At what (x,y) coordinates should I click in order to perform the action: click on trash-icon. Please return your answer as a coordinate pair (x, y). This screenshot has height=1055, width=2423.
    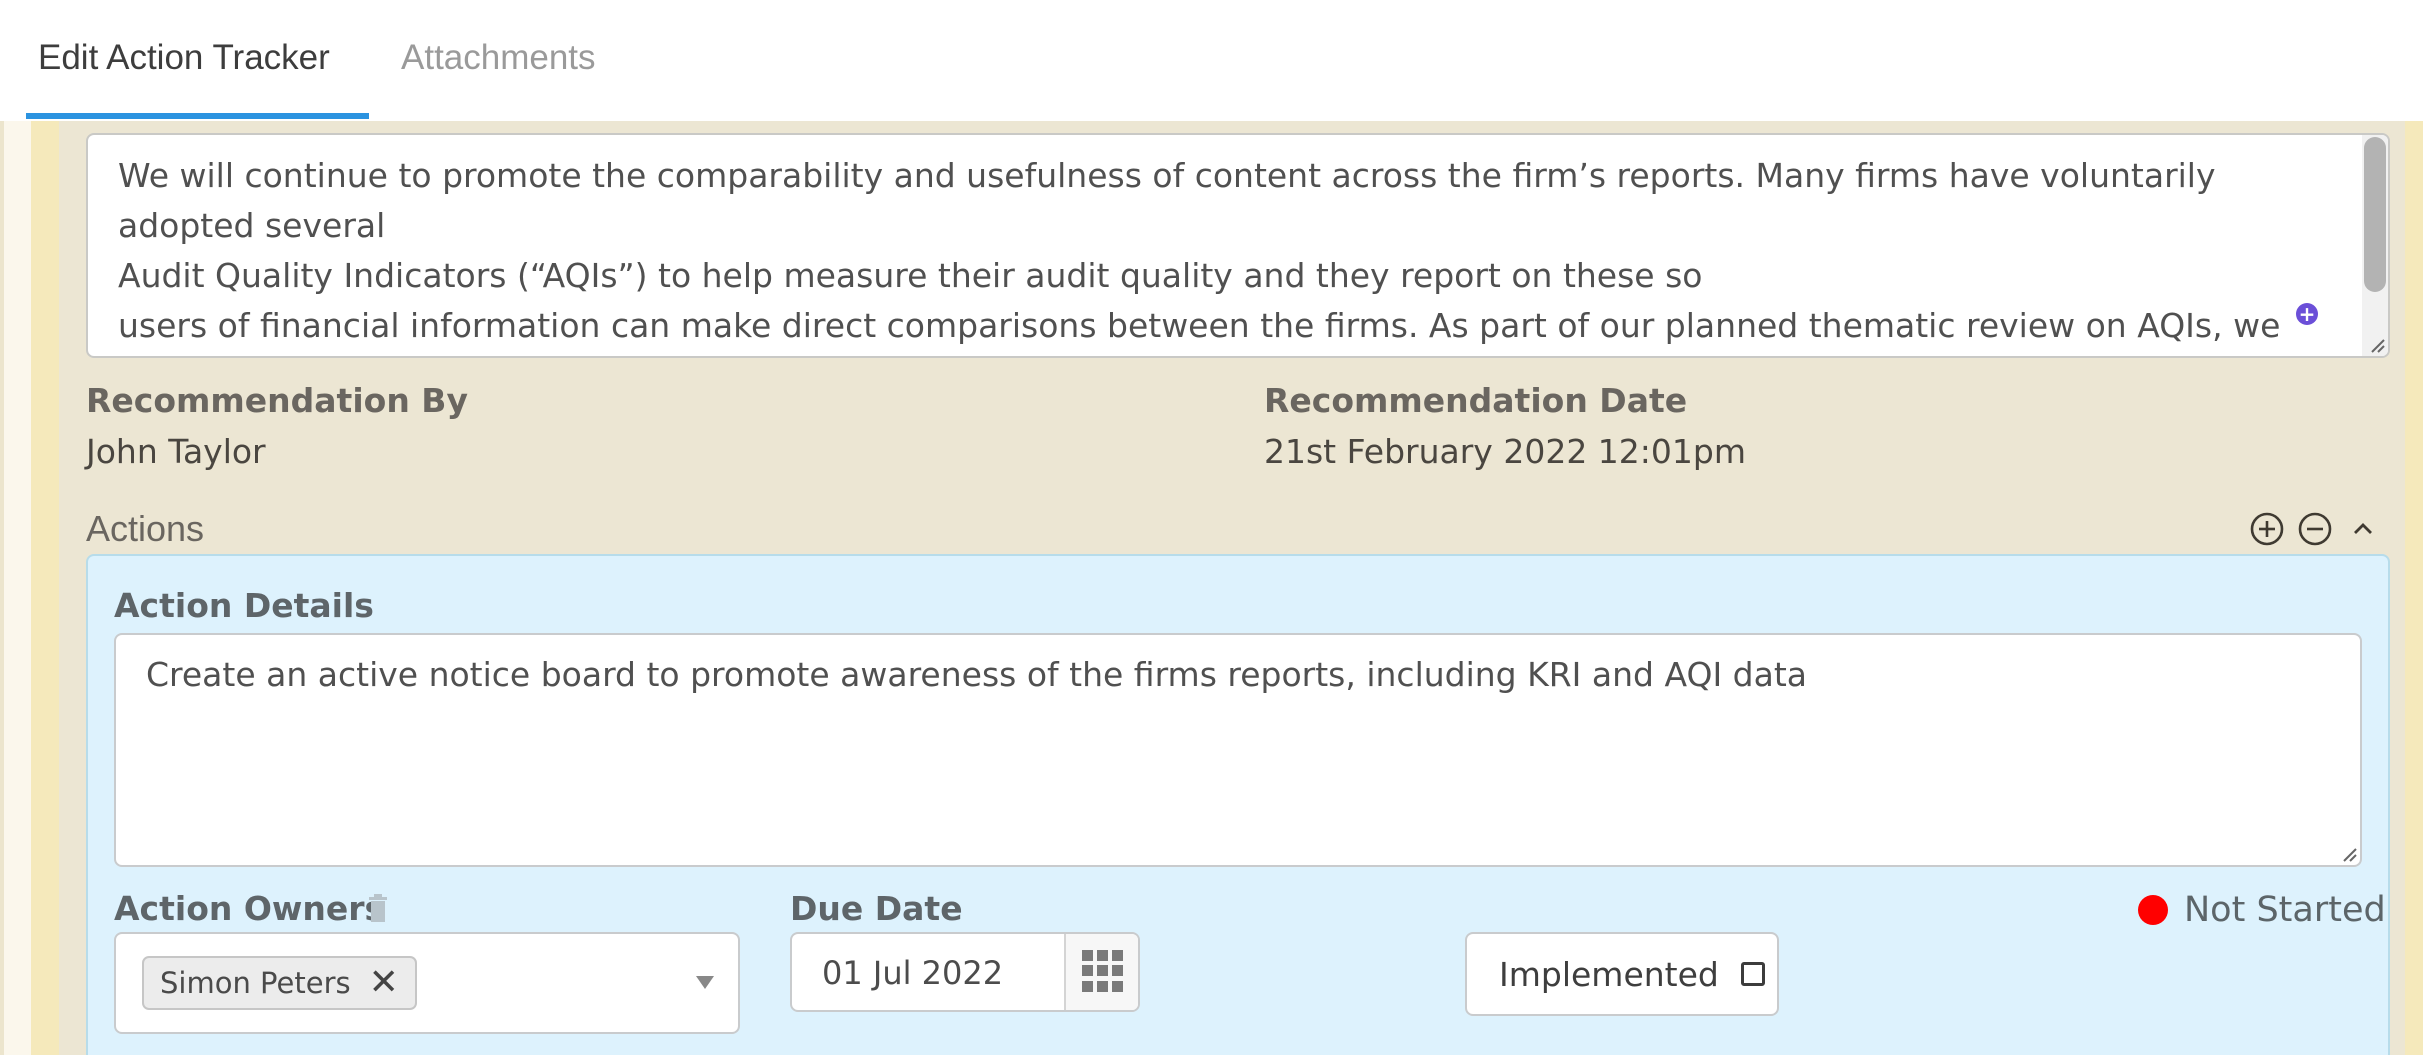
    Looking at the image, I should click on (378, 908).